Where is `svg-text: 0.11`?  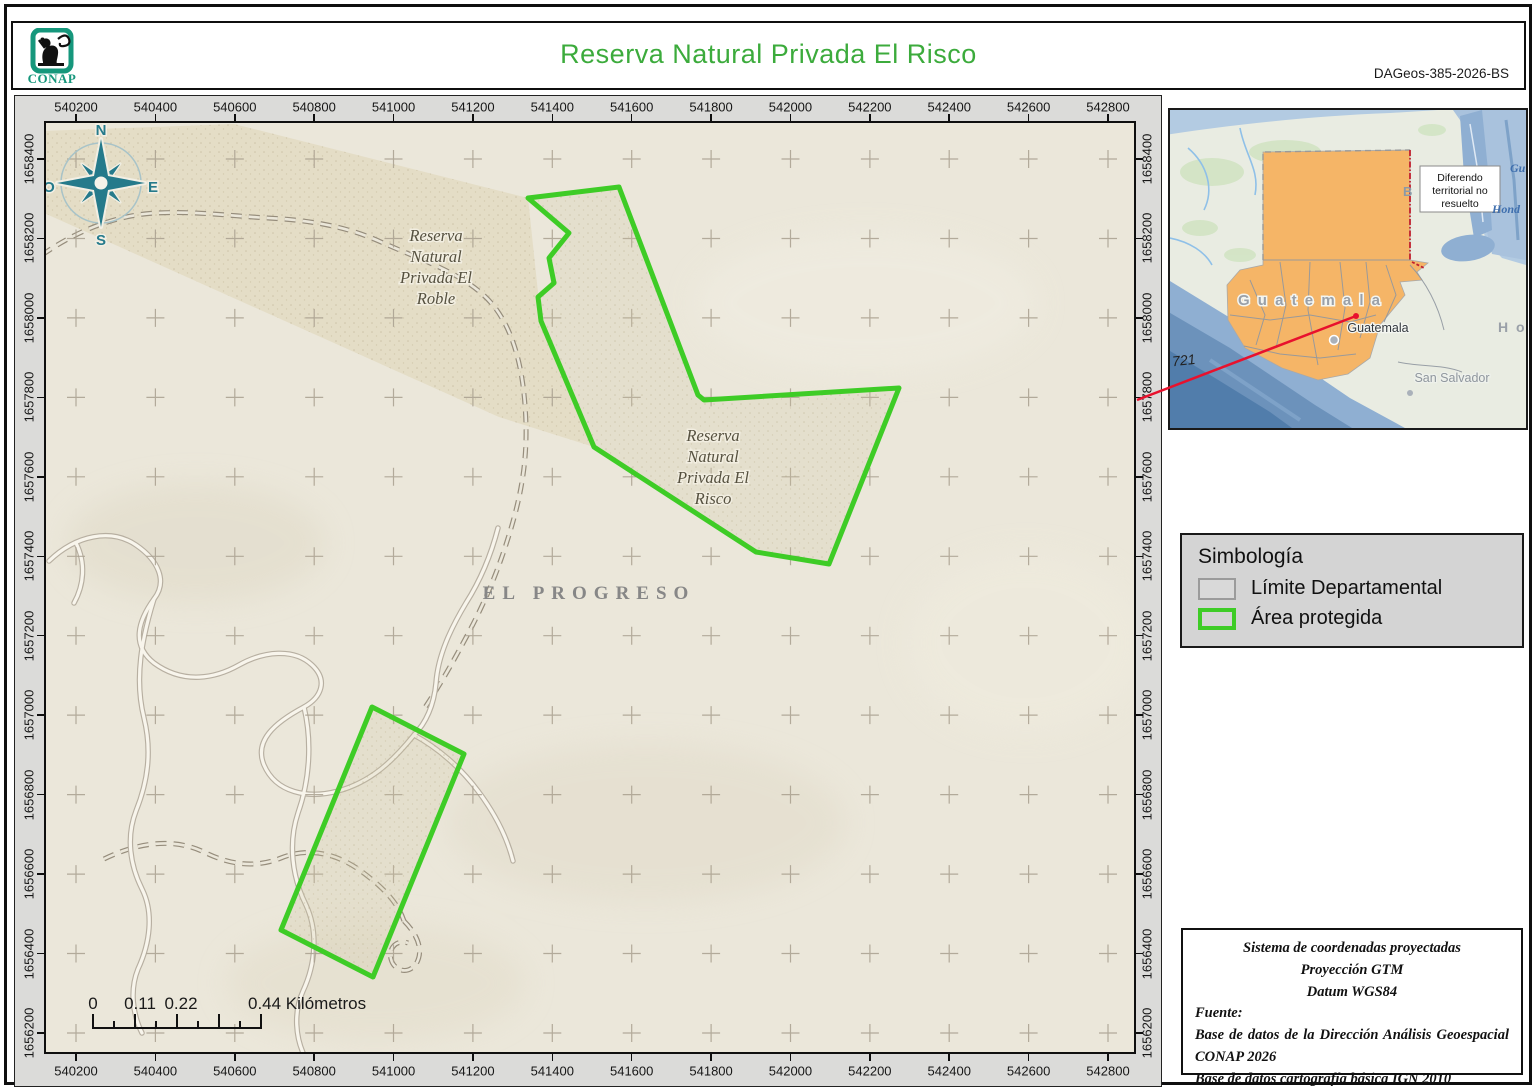 svg-text: 0.11 is located at coordinates (140, 1003).